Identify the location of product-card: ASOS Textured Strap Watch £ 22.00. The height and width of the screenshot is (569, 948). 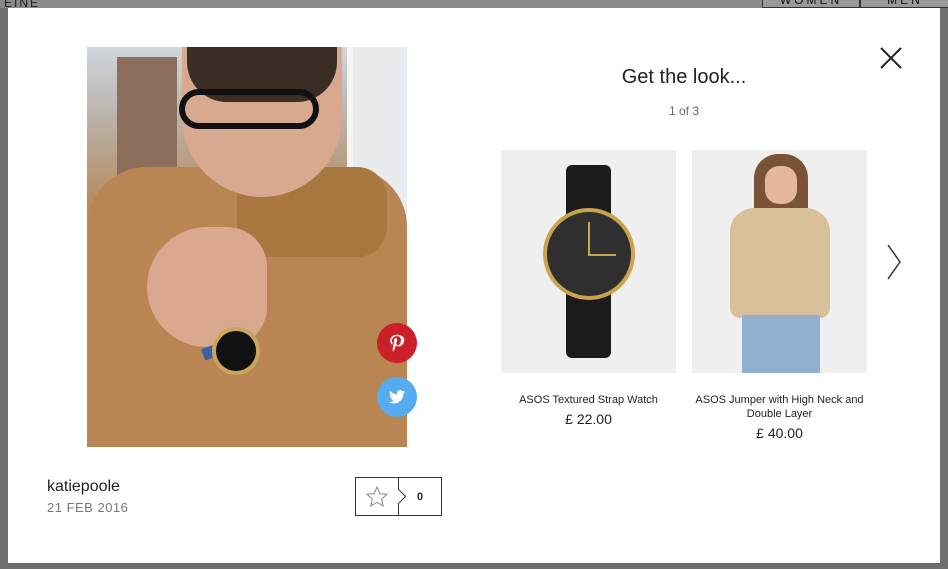
(588, 288).